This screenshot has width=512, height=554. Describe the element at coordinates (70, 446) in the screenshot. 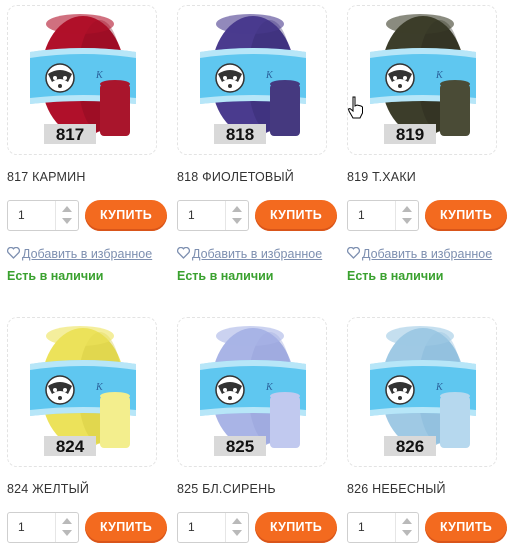

I see `svg-text: 824` at that location.